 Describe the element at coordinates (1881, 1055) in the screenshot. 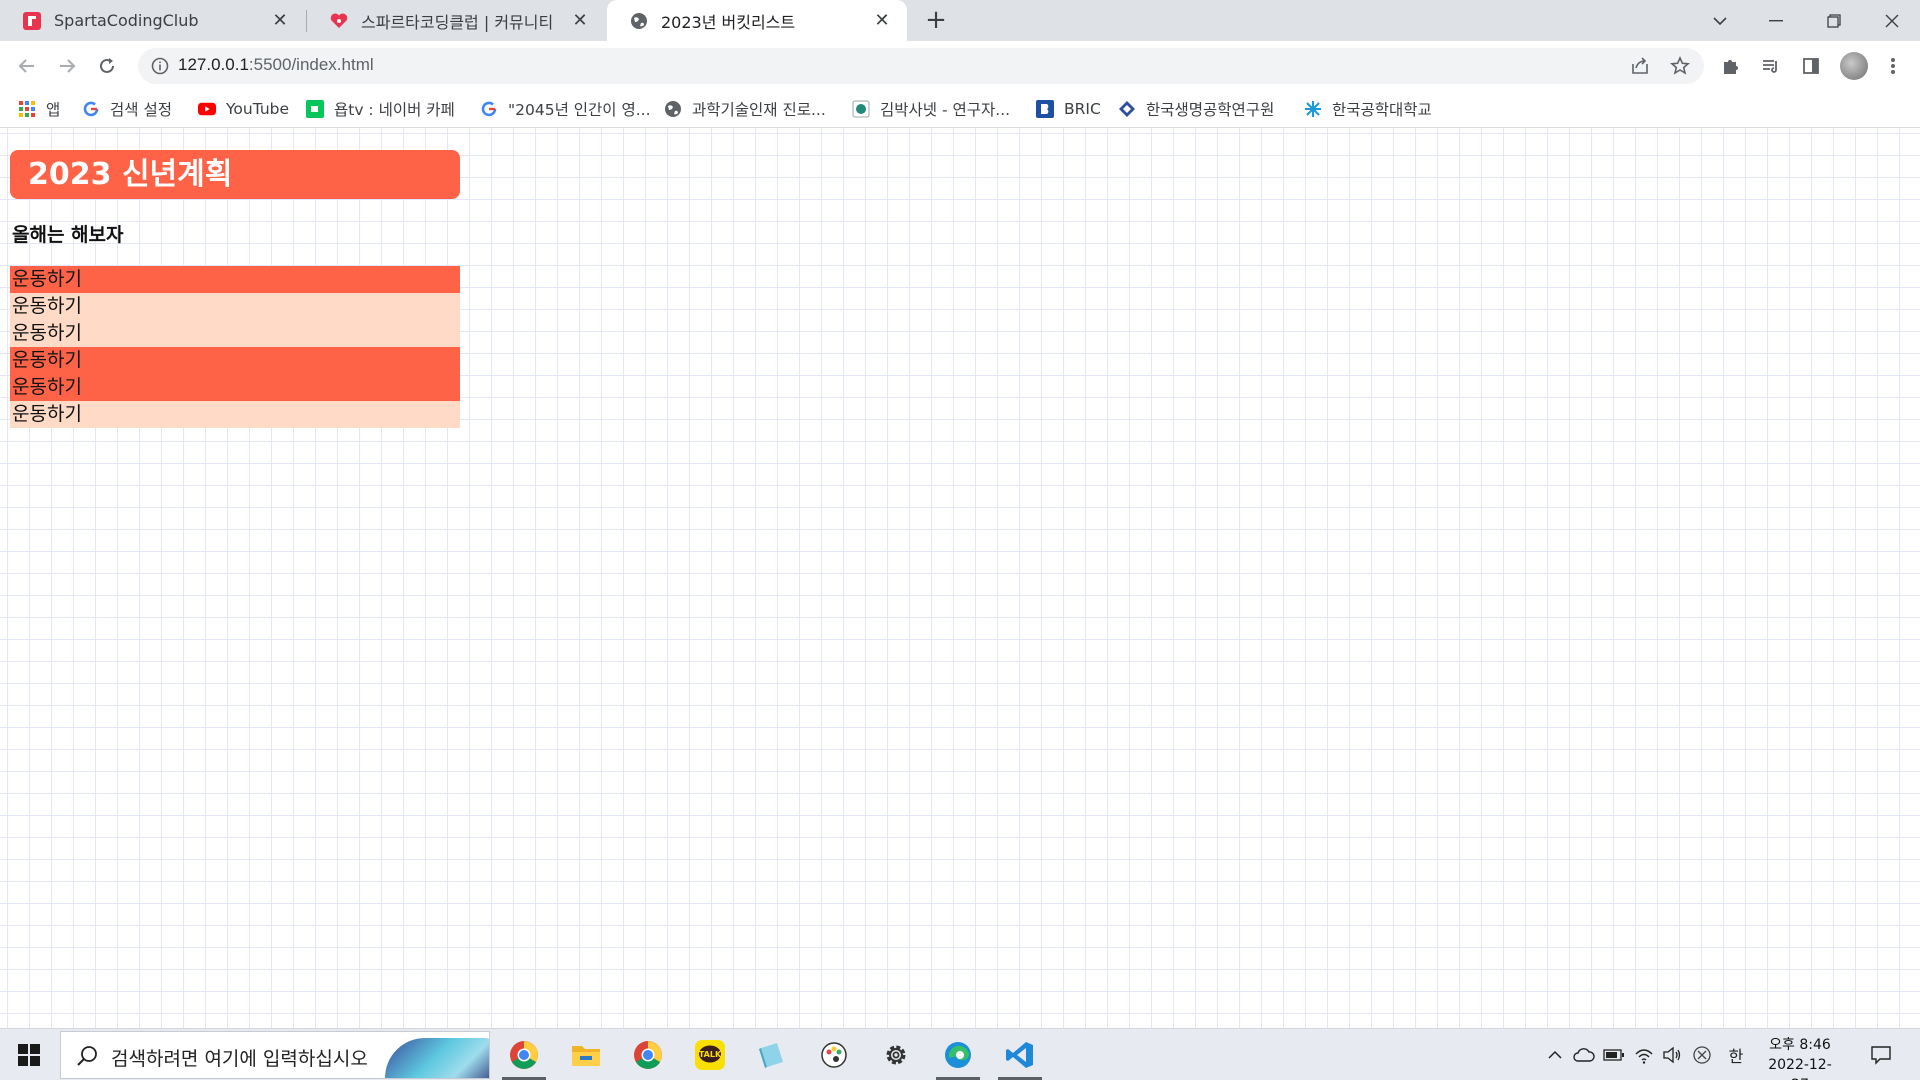

I see `notification-center-icon` at that location.